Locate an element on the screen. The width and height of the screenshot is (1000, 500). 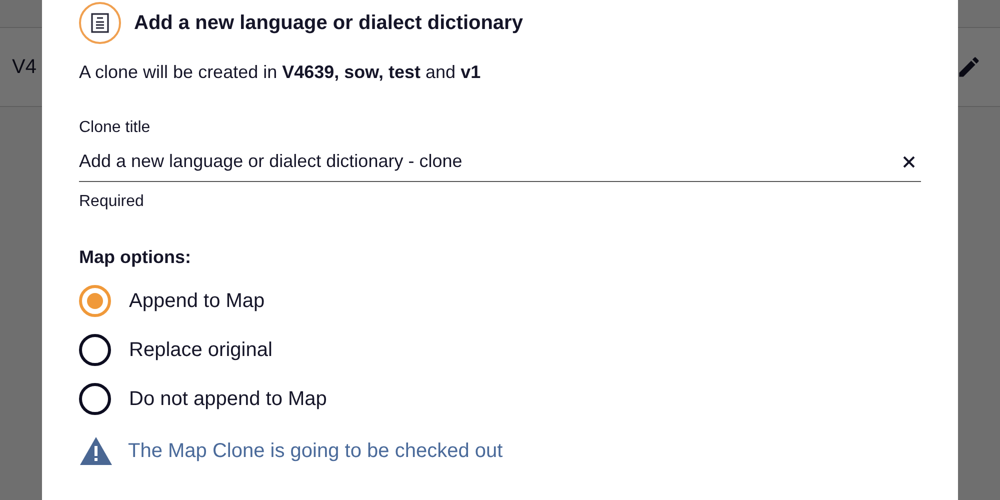
field-label: Clone title is located at coordinates (114, 127).